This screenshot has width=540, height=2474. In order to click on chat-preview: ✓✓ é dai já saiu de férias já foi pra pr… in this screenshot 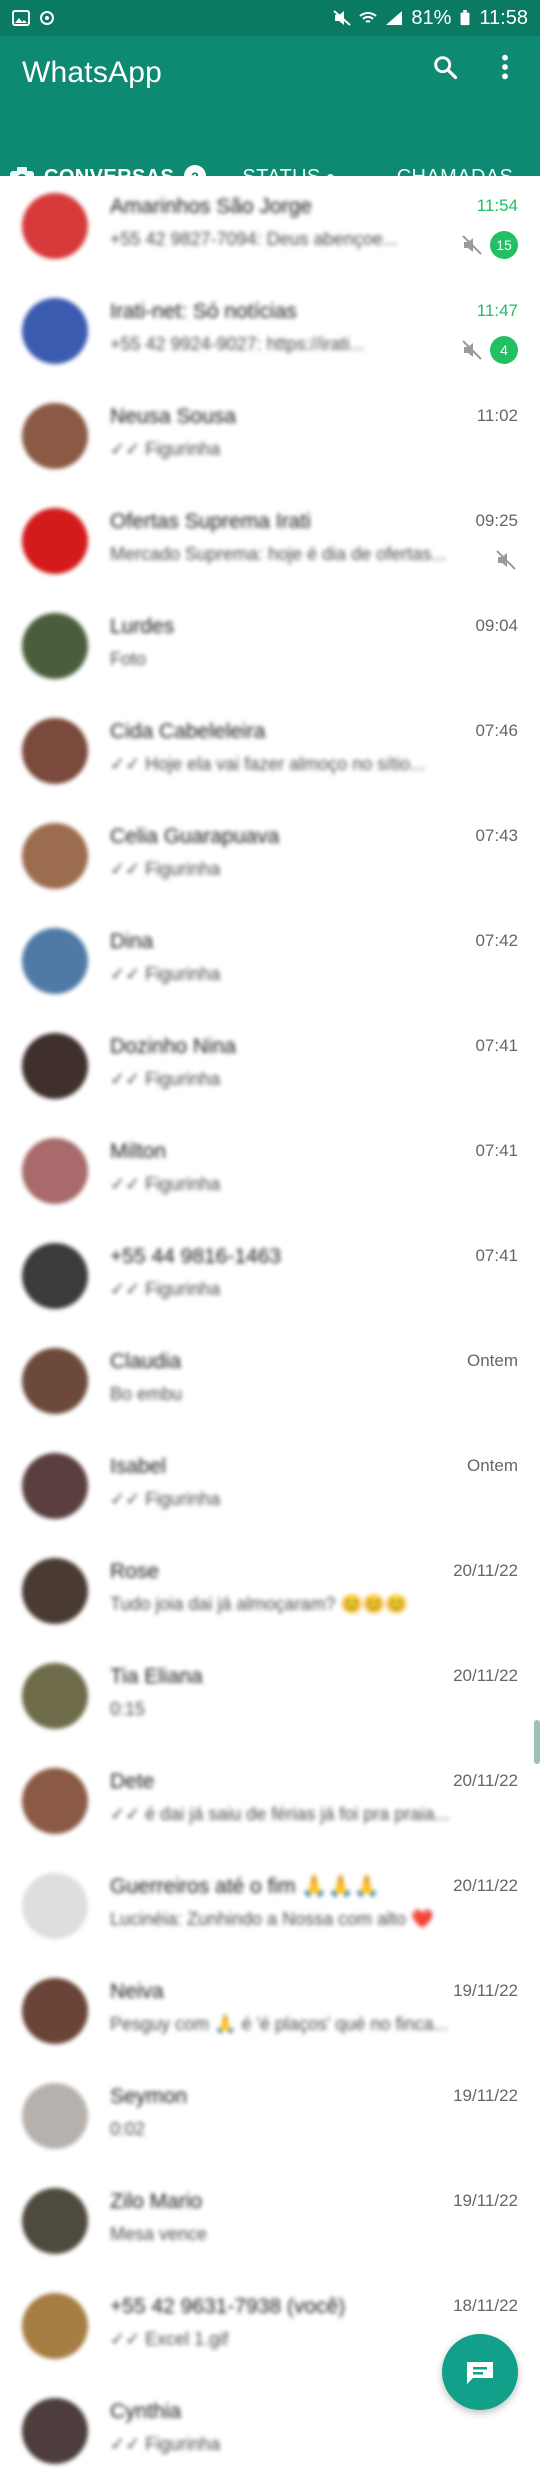, I will do `click(280, 1814)`.